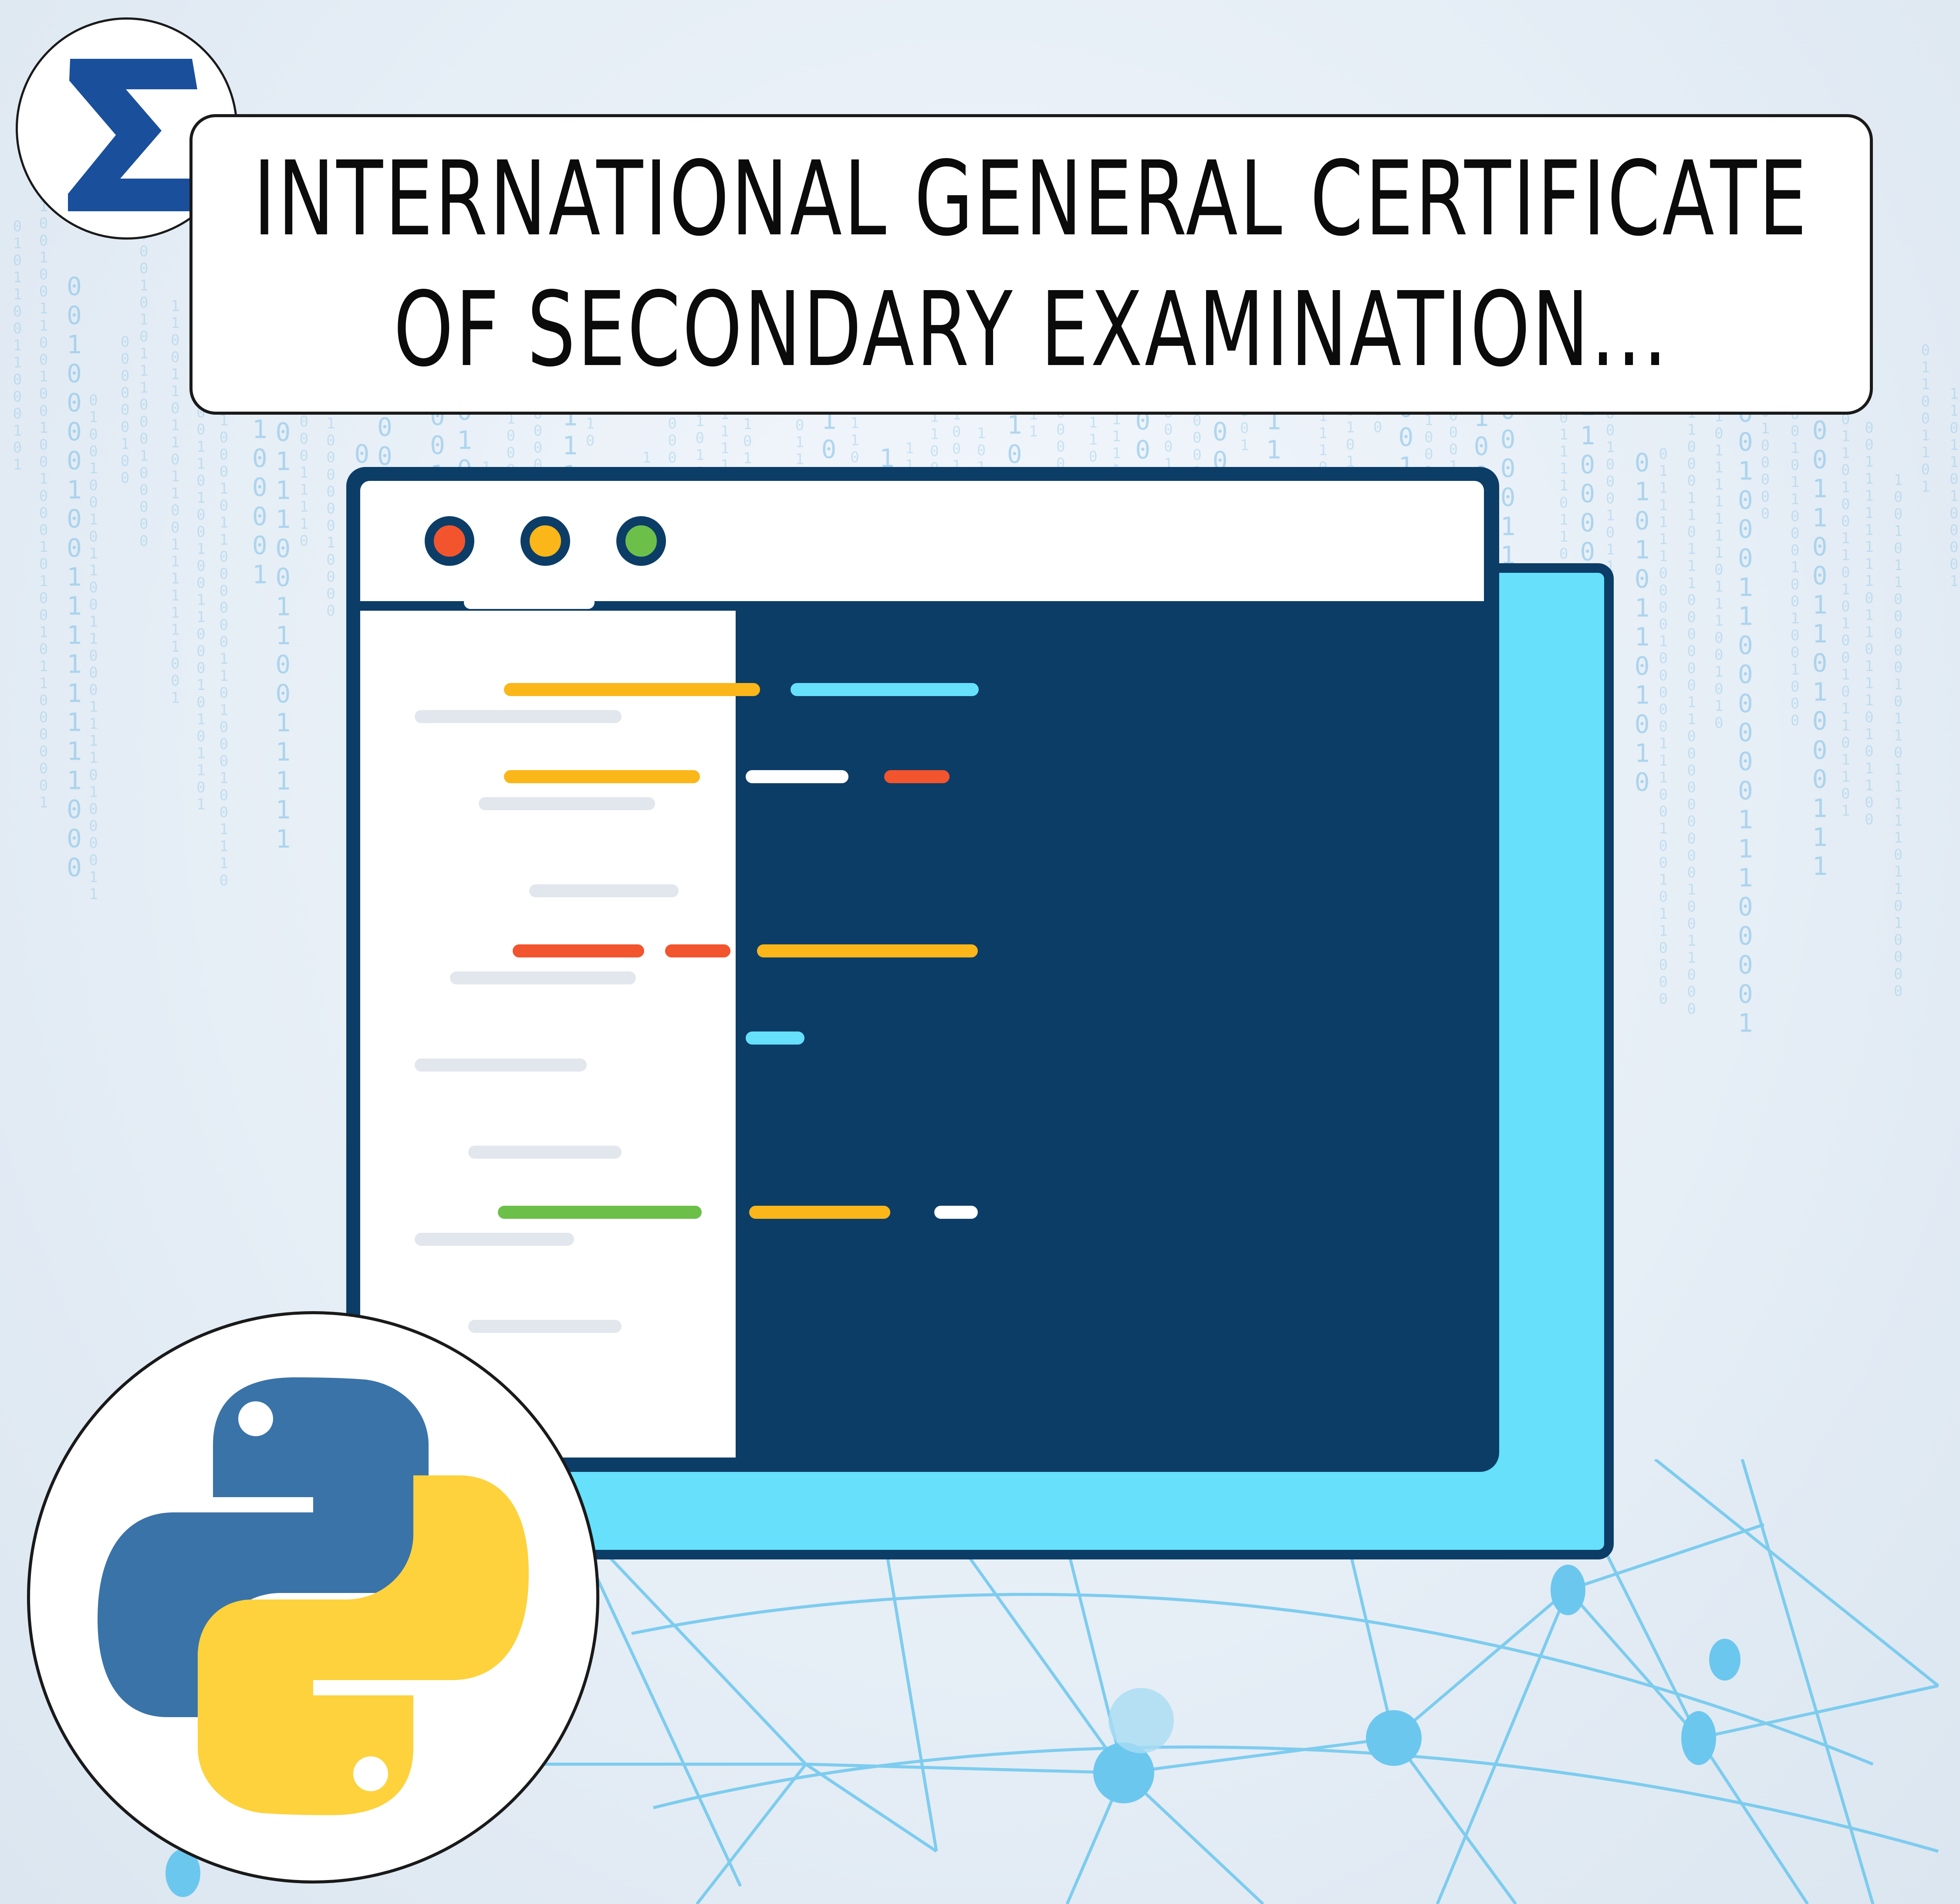 This screenshot has width=1960, height=1904. I want to click on window-title-bar, so click(922, 541).